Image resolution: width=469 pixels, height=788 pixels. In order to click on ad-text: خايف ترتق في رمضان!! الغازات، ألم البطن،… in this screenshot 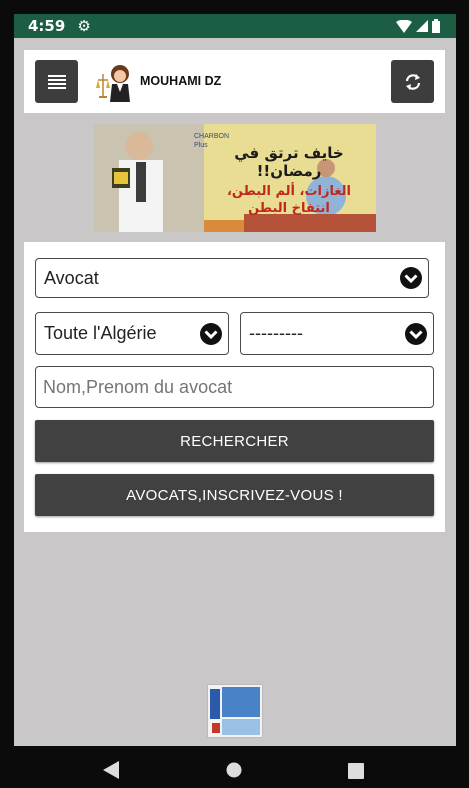, I will do `click(289, 180)`.